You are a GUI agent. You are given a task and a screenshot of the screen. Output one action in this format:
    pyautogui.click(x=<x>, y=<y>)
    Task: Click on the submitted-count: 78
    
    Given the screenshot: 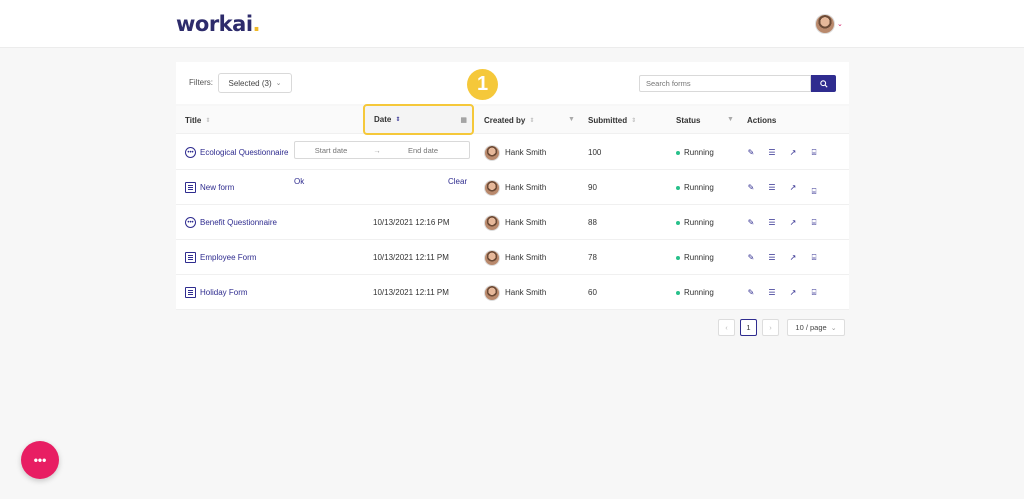 What is the action you would take?
    pyautogui.click(x=592, y=257)
    